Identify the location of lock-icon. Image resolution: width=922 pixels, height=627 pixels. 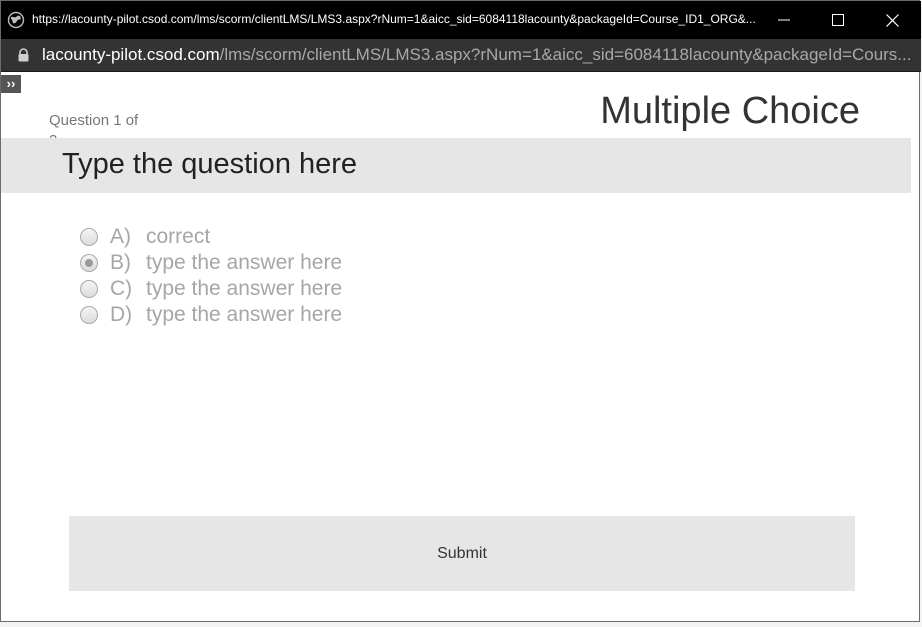
(23, 55).